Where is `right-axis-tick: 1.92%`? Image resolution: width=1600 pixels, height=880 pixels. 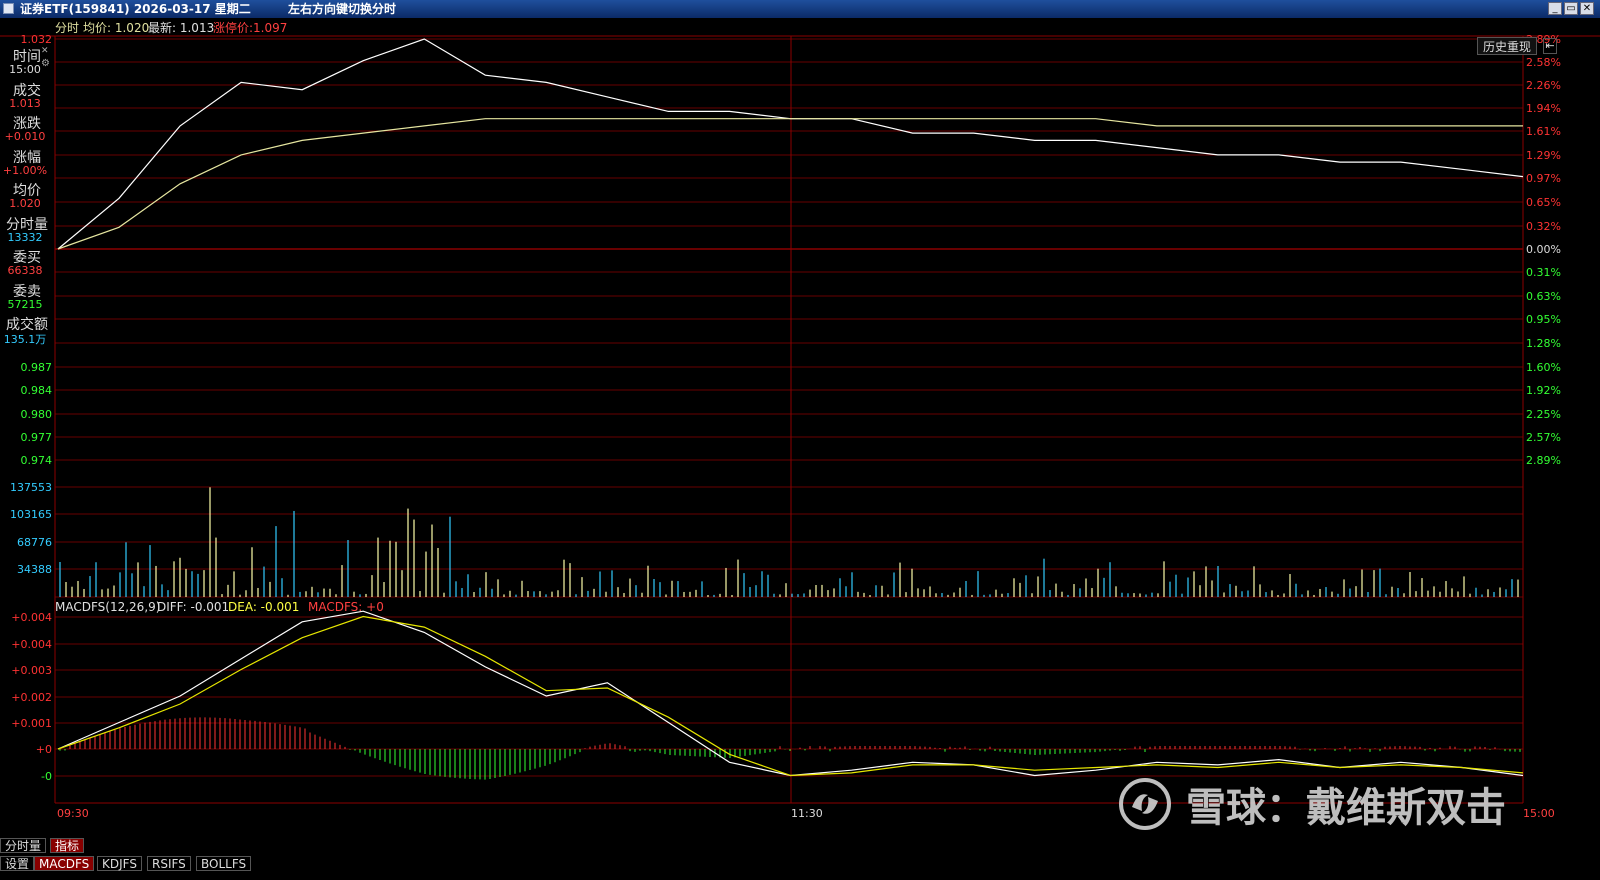
right-axis-tick: 1.92% is located at coordinates (1543, 390).